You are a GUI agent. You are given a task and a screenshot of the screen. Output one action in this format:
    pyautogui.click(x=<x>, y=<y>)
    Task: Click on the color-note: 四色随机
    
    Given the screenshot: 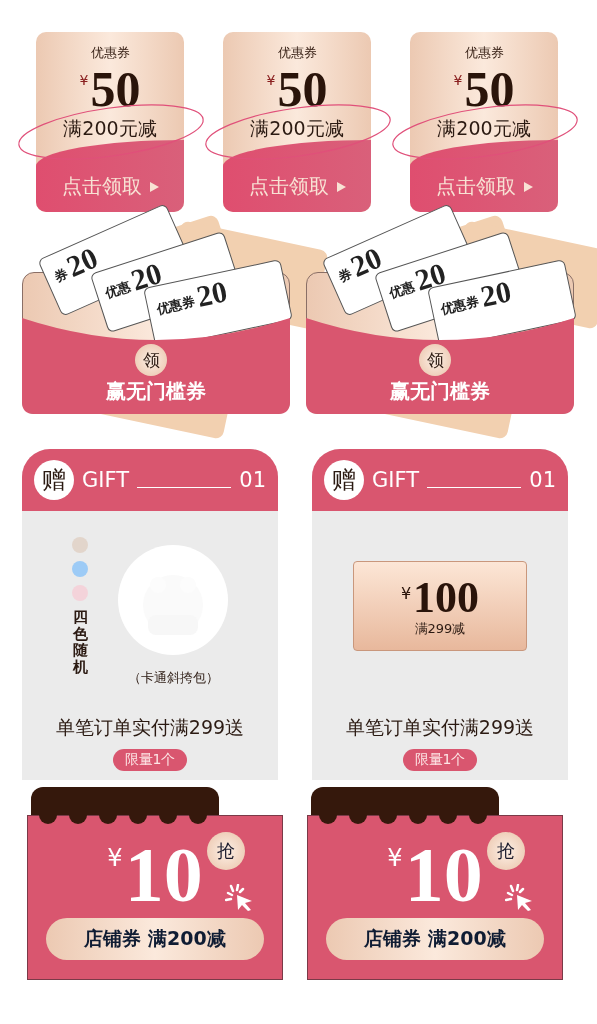 What is the action you would take?
    pyautogui.click(x=80, y=642)
    